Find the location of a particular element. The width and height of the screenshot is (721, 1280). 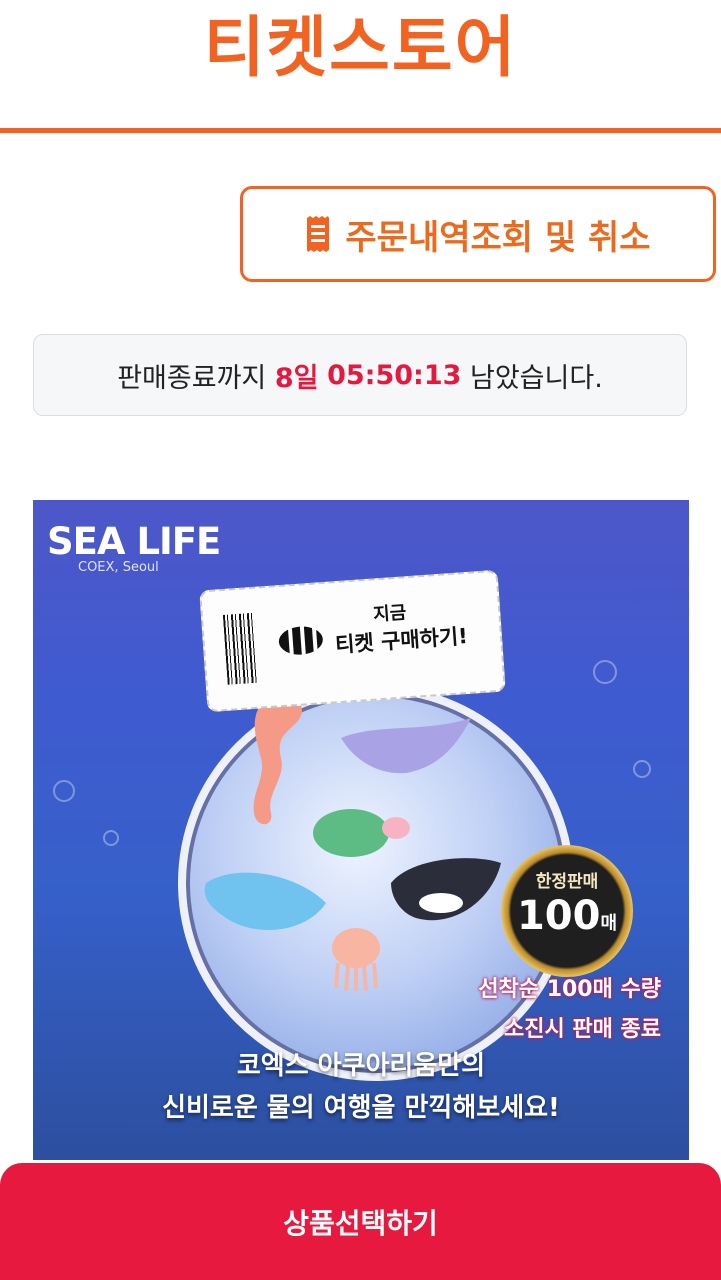

sealife-logo-location: COEX, Seoul is located at coordinates (118, 567).